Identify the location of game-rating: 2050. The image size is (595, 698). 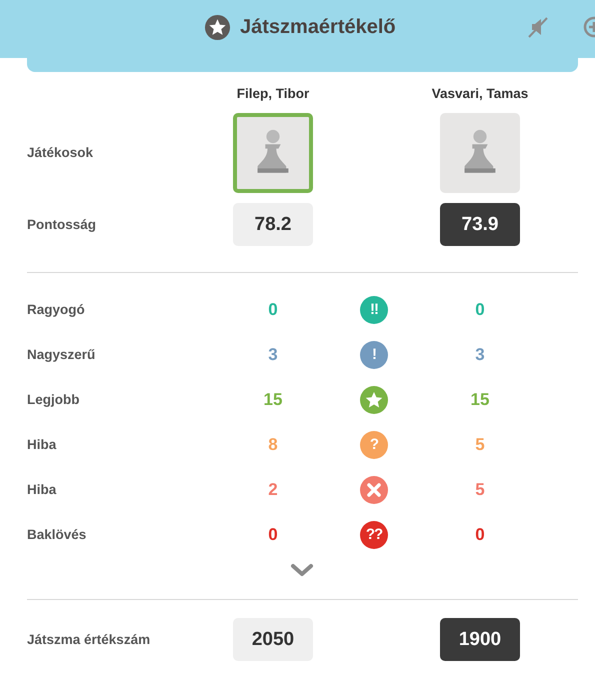
(273, 639).